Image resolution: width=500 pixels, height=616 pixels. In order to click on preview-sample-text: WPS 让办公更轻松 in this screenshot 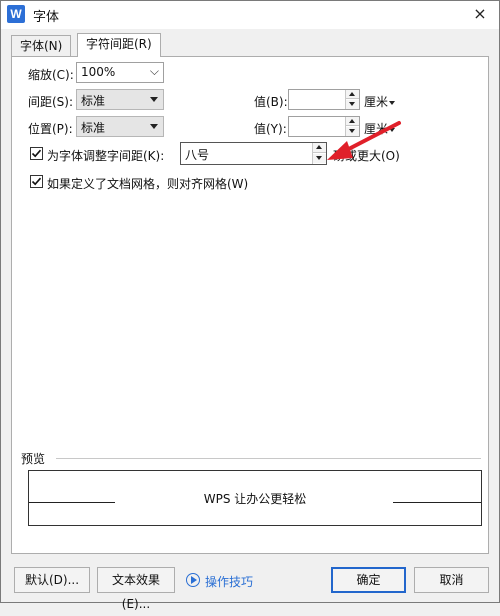, I will do `click(255, 499)`.